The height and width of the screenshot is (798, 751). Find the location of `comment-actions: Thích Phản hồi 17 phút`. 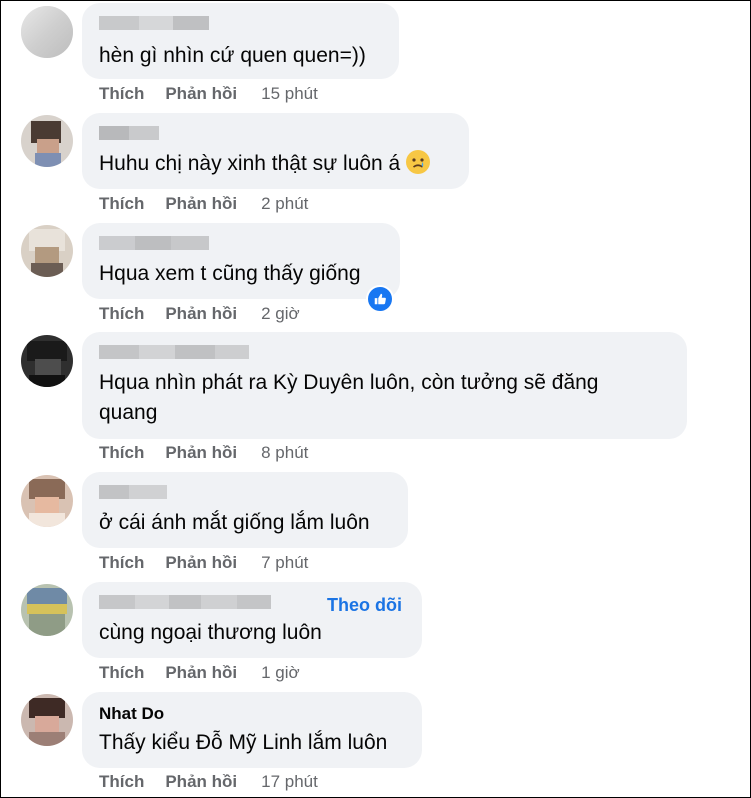

comment-actions: Thích Phản hồi 17 phút is located at coordinates (208, 782).